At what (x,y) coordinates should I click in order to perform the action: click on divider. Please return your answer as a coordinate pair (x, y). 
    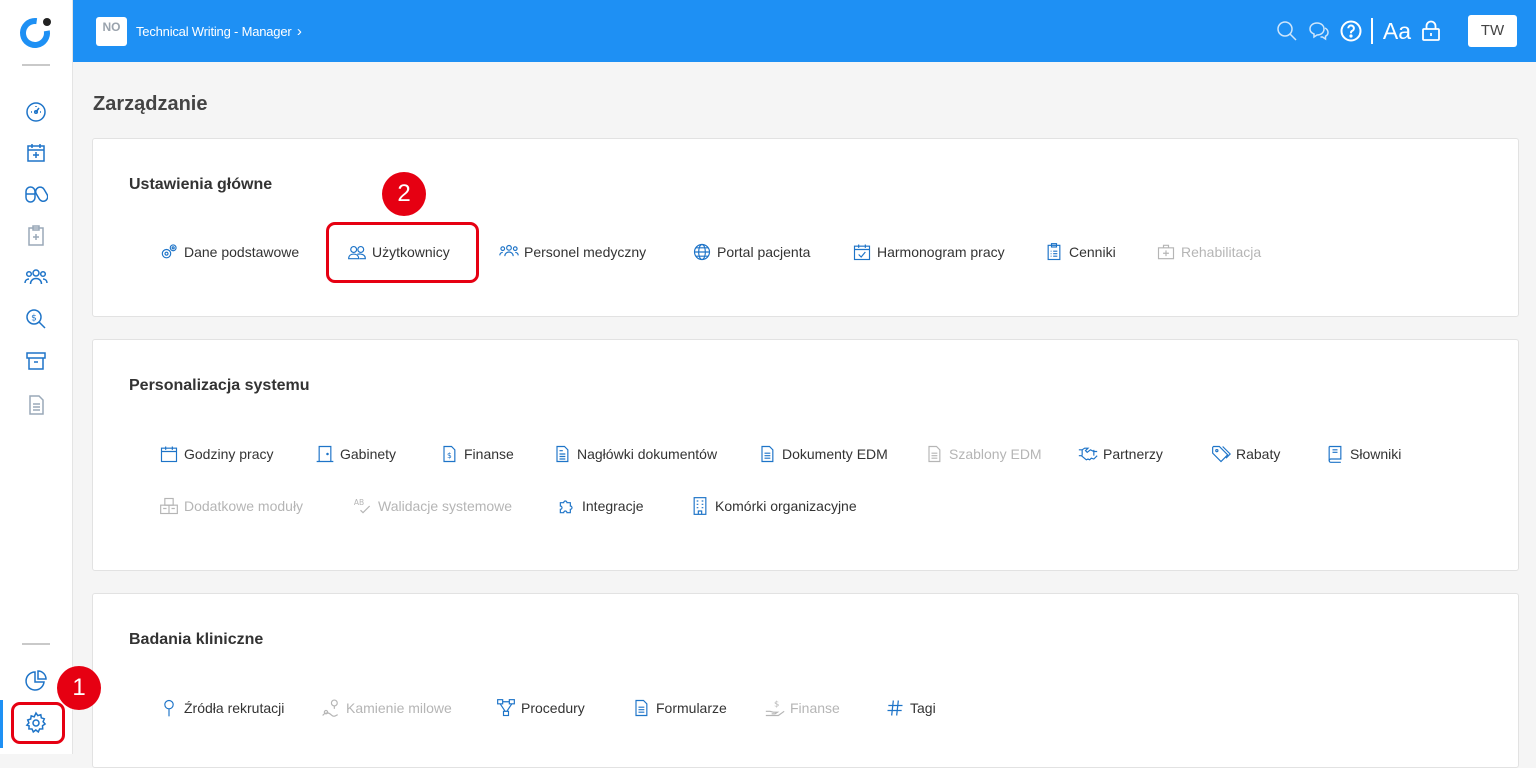
    Looking at the image, I should click on (1371, 31).